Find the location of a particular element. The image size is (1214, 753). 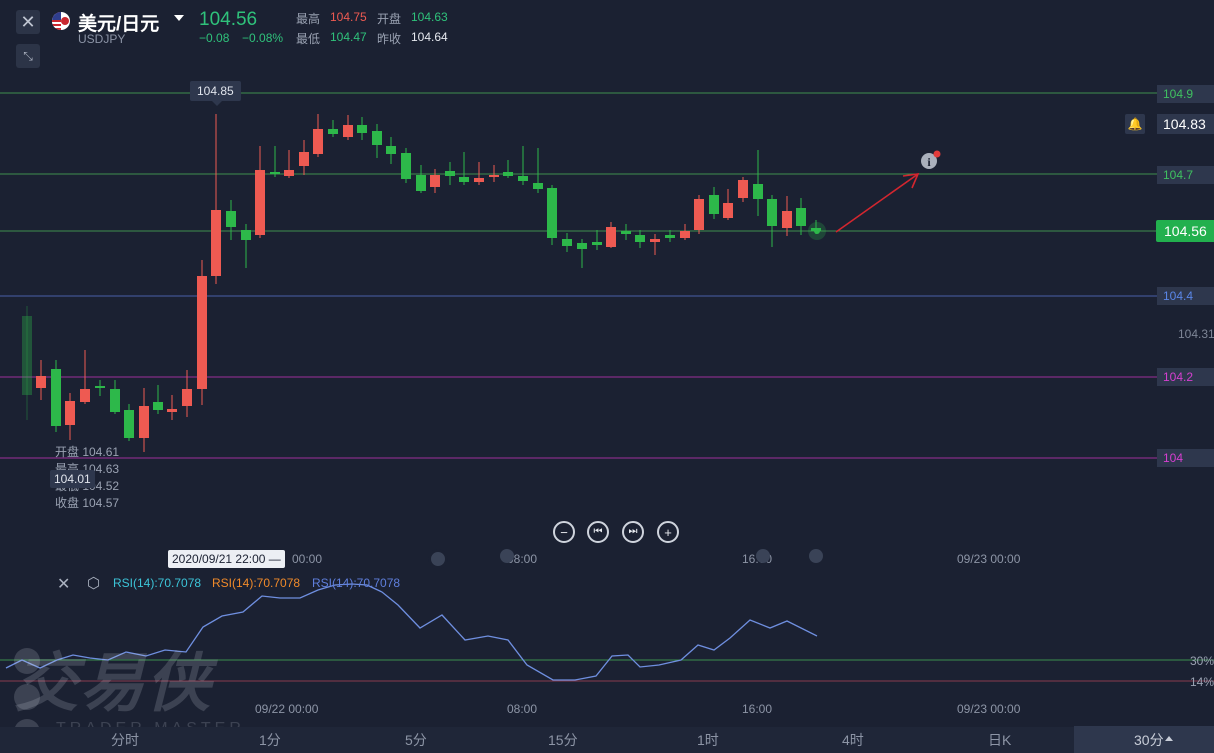

watermark-logo-cn: 交易侠 is located at coordinates (113, 683).